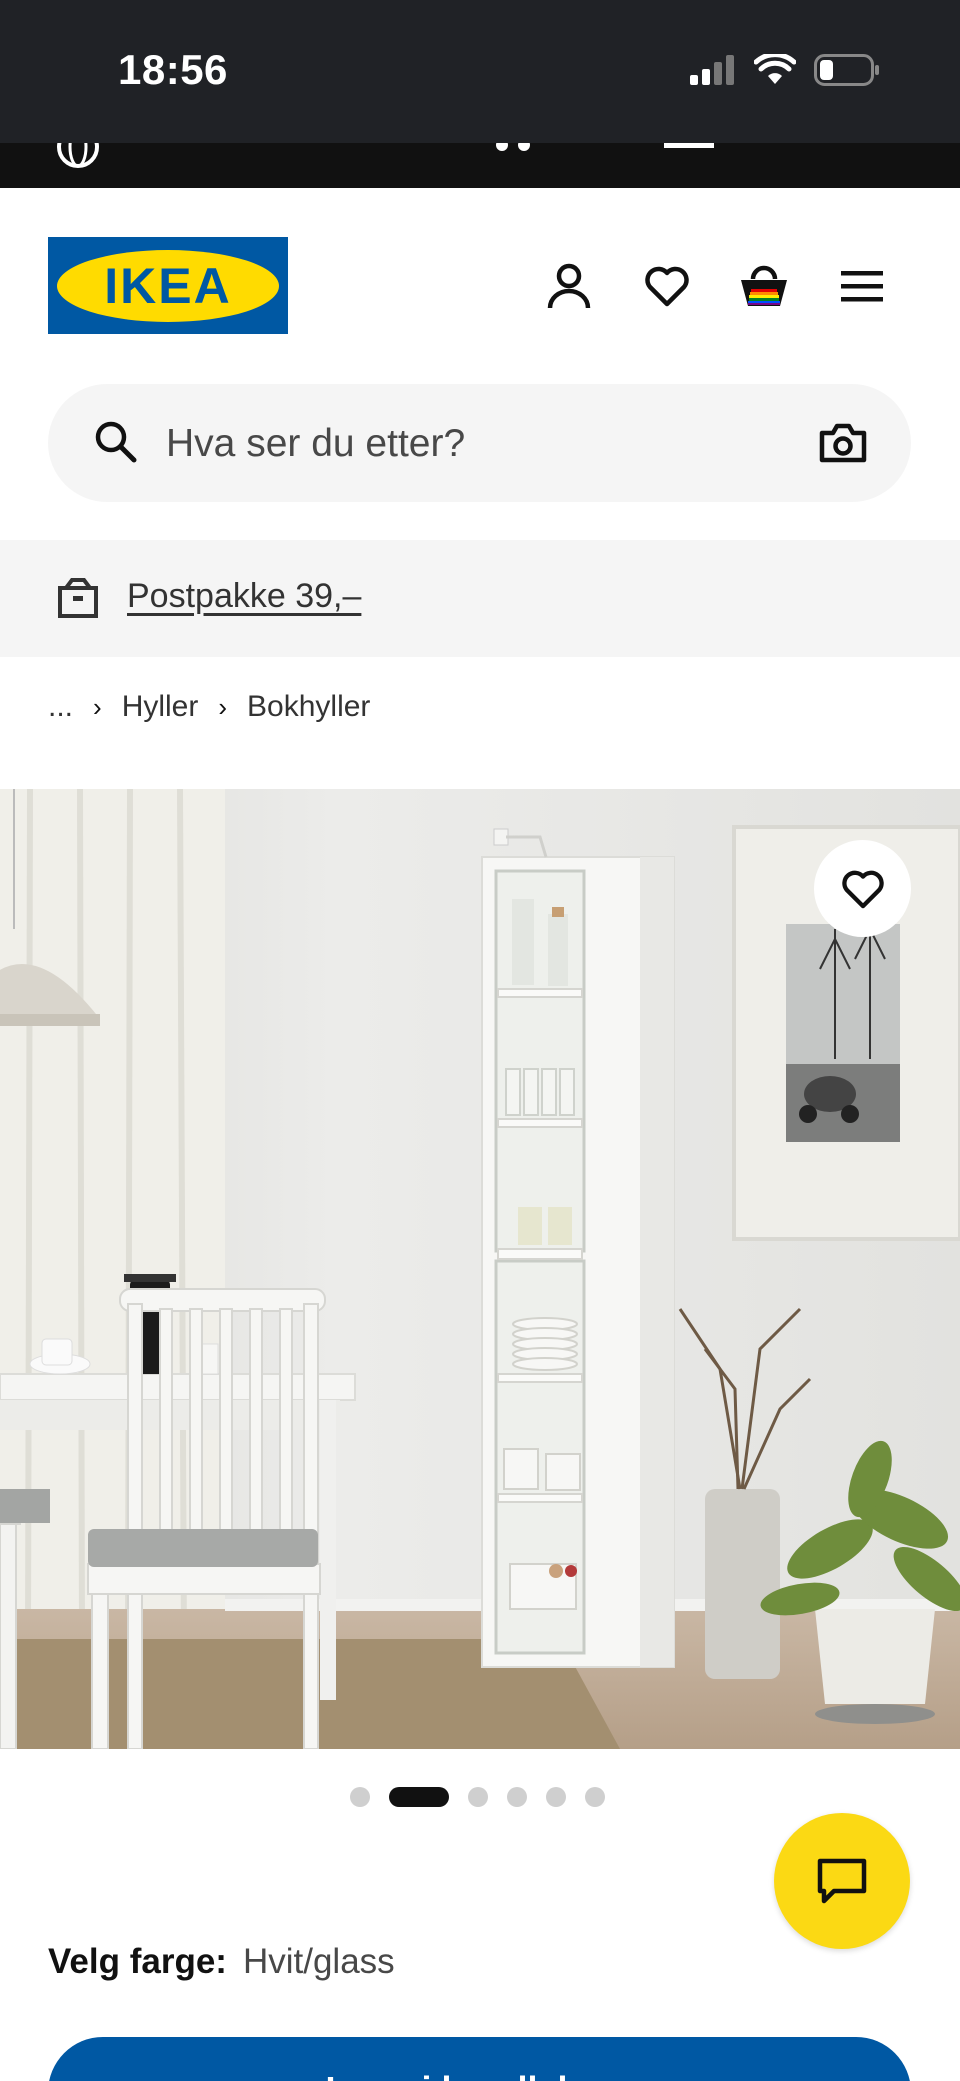 The height and width of the screenshot is (2081, 960). Describe the element at coordinates (78, 598) in the screenshot. I see `parcel-icon` at that location.